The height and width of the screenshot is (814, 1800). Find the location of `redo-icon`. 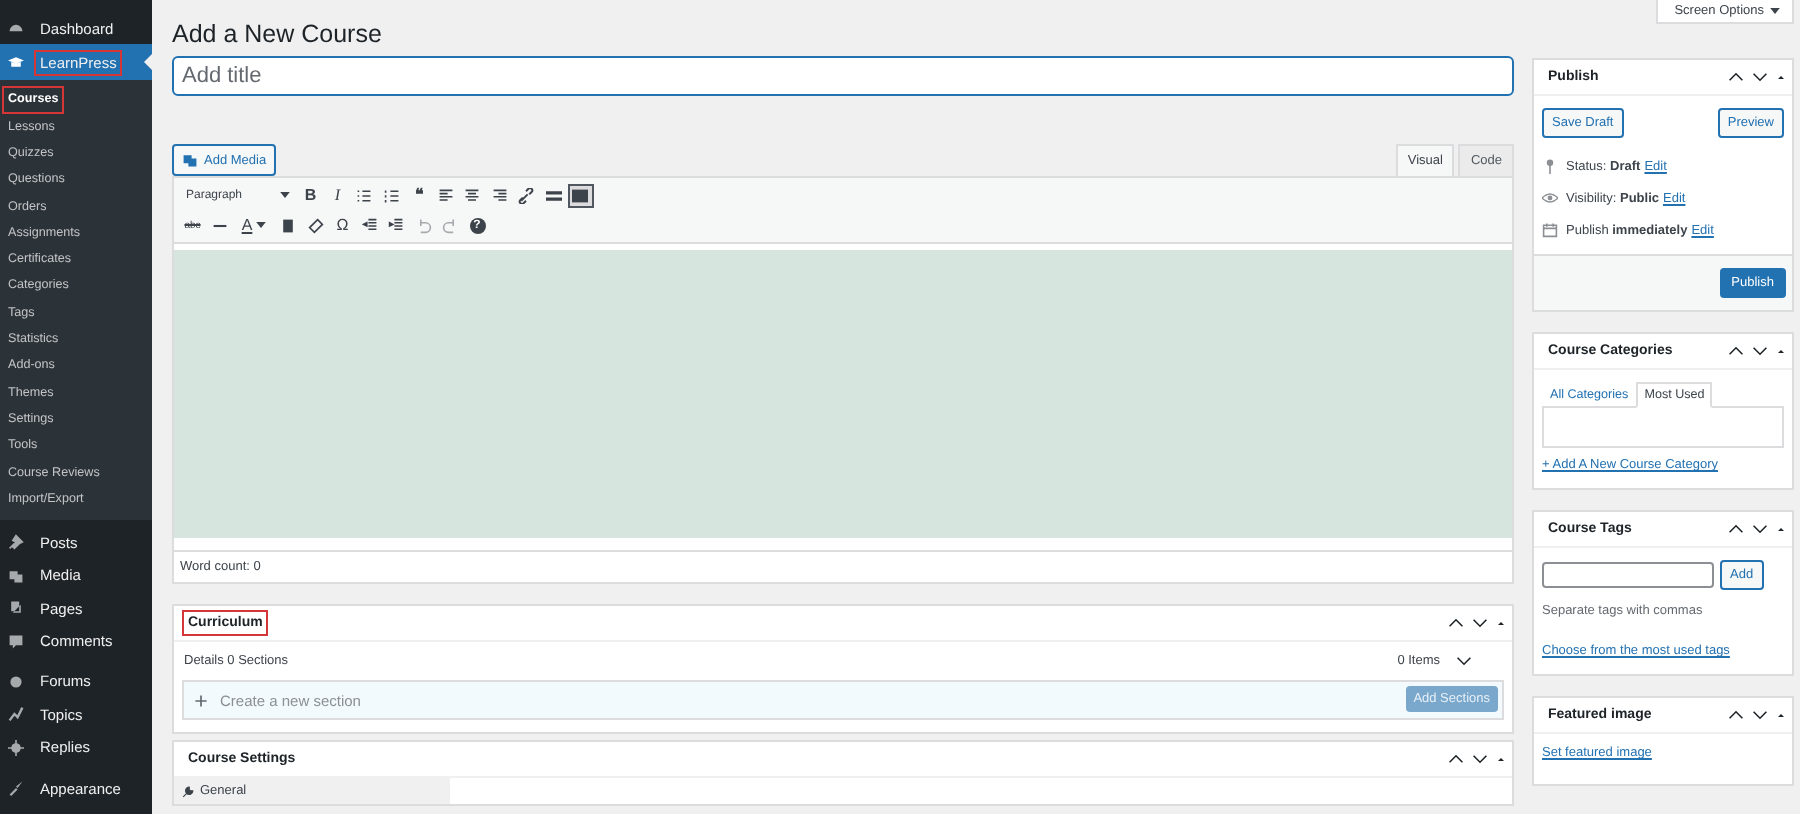

redo-icon is located at coordinates (450, 225).